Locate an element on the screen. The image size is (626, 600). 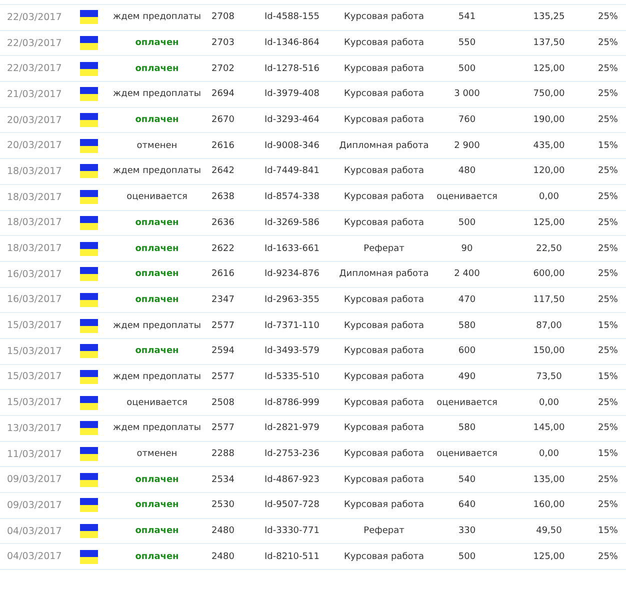
table-cell: Id-3293-464 is located at coordinates (292, 120).